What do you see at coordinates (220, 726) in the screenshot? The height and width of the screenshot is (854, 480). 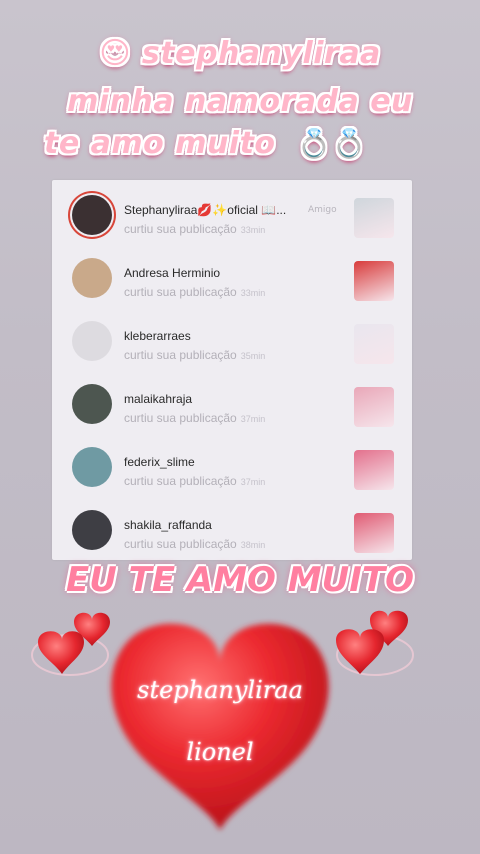 I see `big-heart-icon` at bounding box center [220, 726].